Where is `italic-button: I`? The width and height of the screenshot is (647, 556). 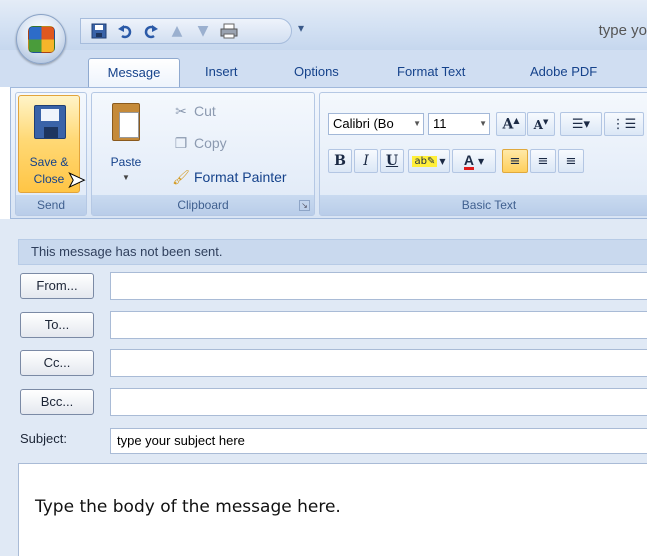
italic-button: I is located at coordinates (366, 161).